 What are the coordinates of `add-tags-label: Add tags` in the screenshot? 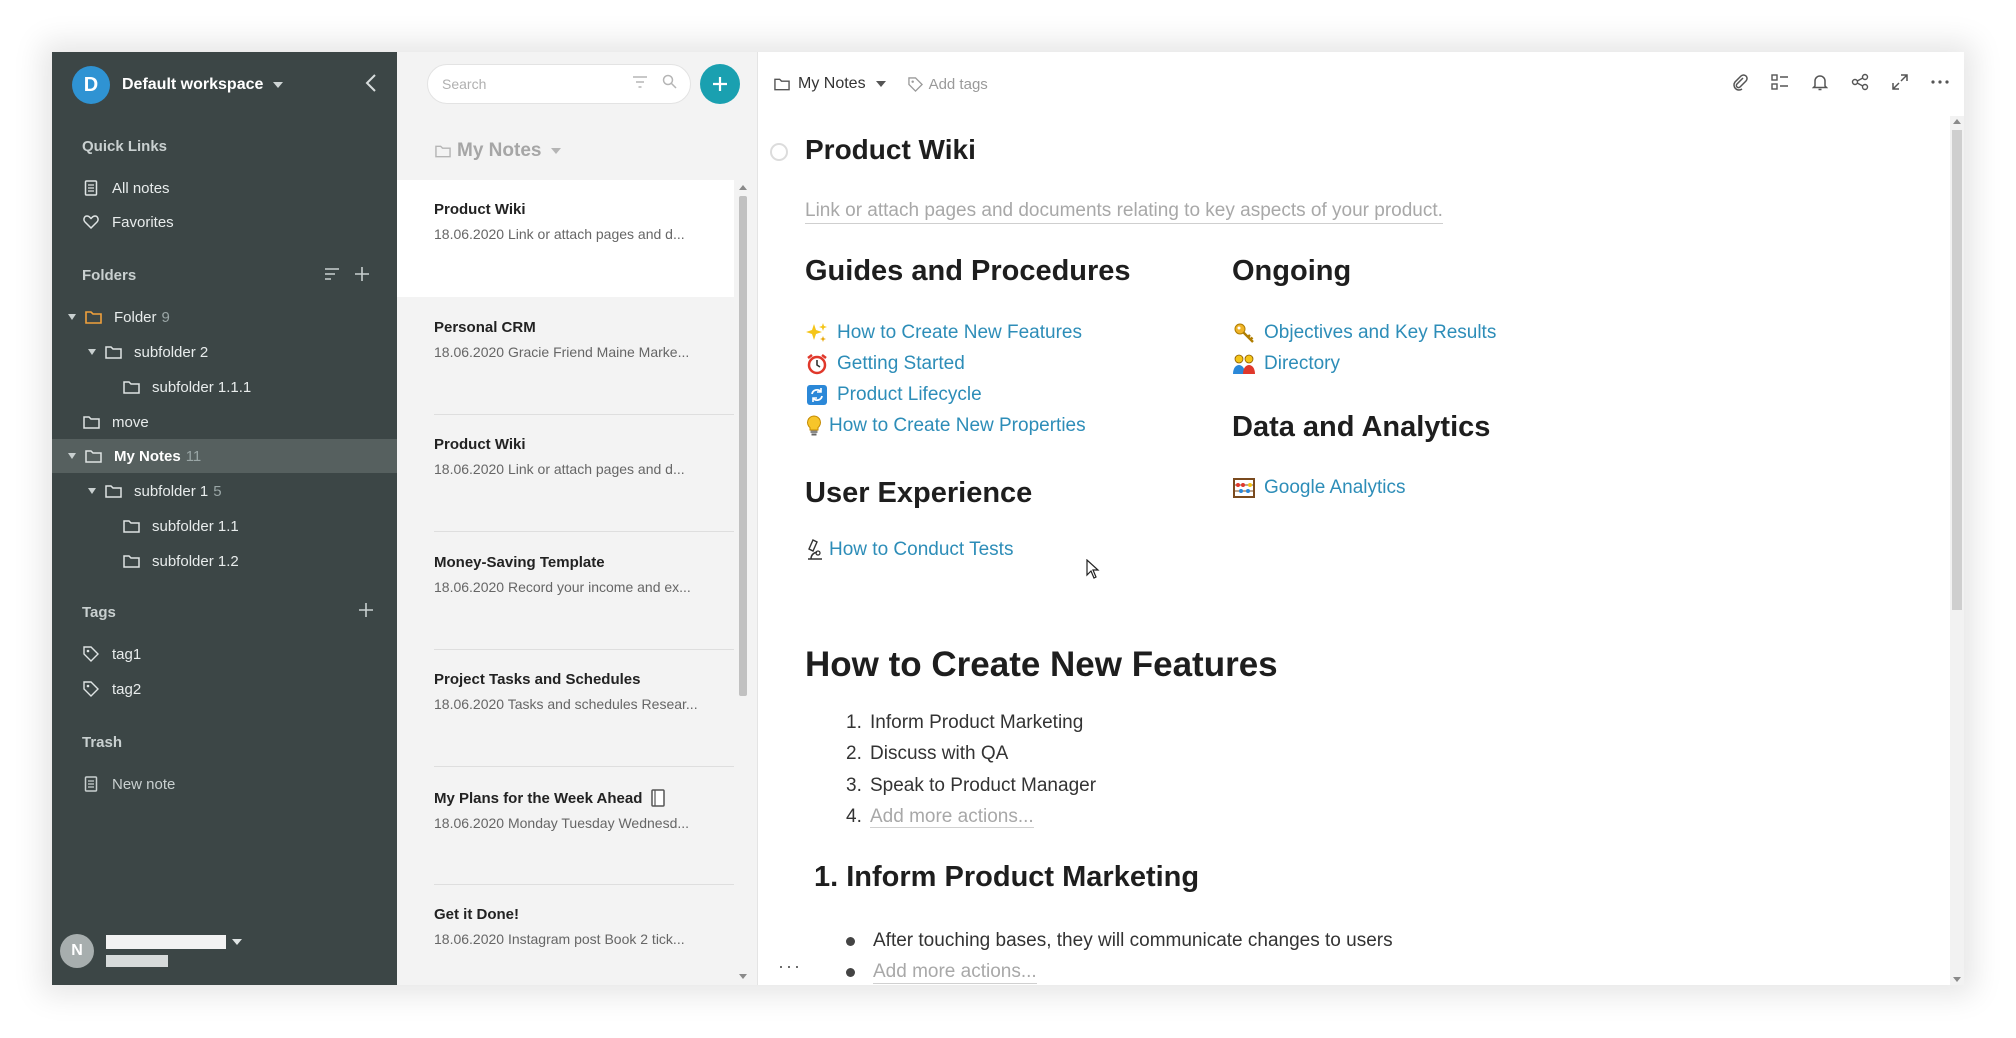 It's located at (958, 84).